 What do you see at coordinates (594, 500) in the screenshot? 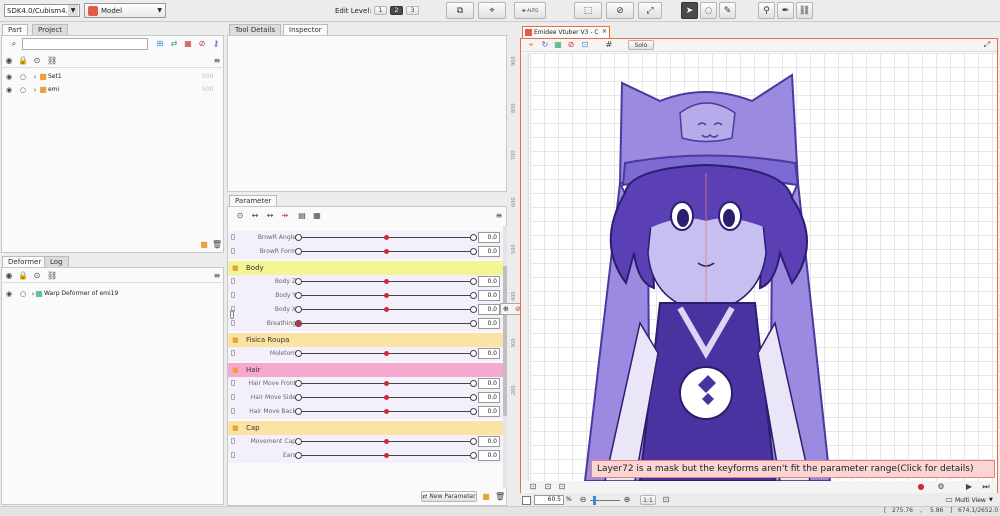
I see `zoom-slider-thumb` at bounding box center [594, 500].